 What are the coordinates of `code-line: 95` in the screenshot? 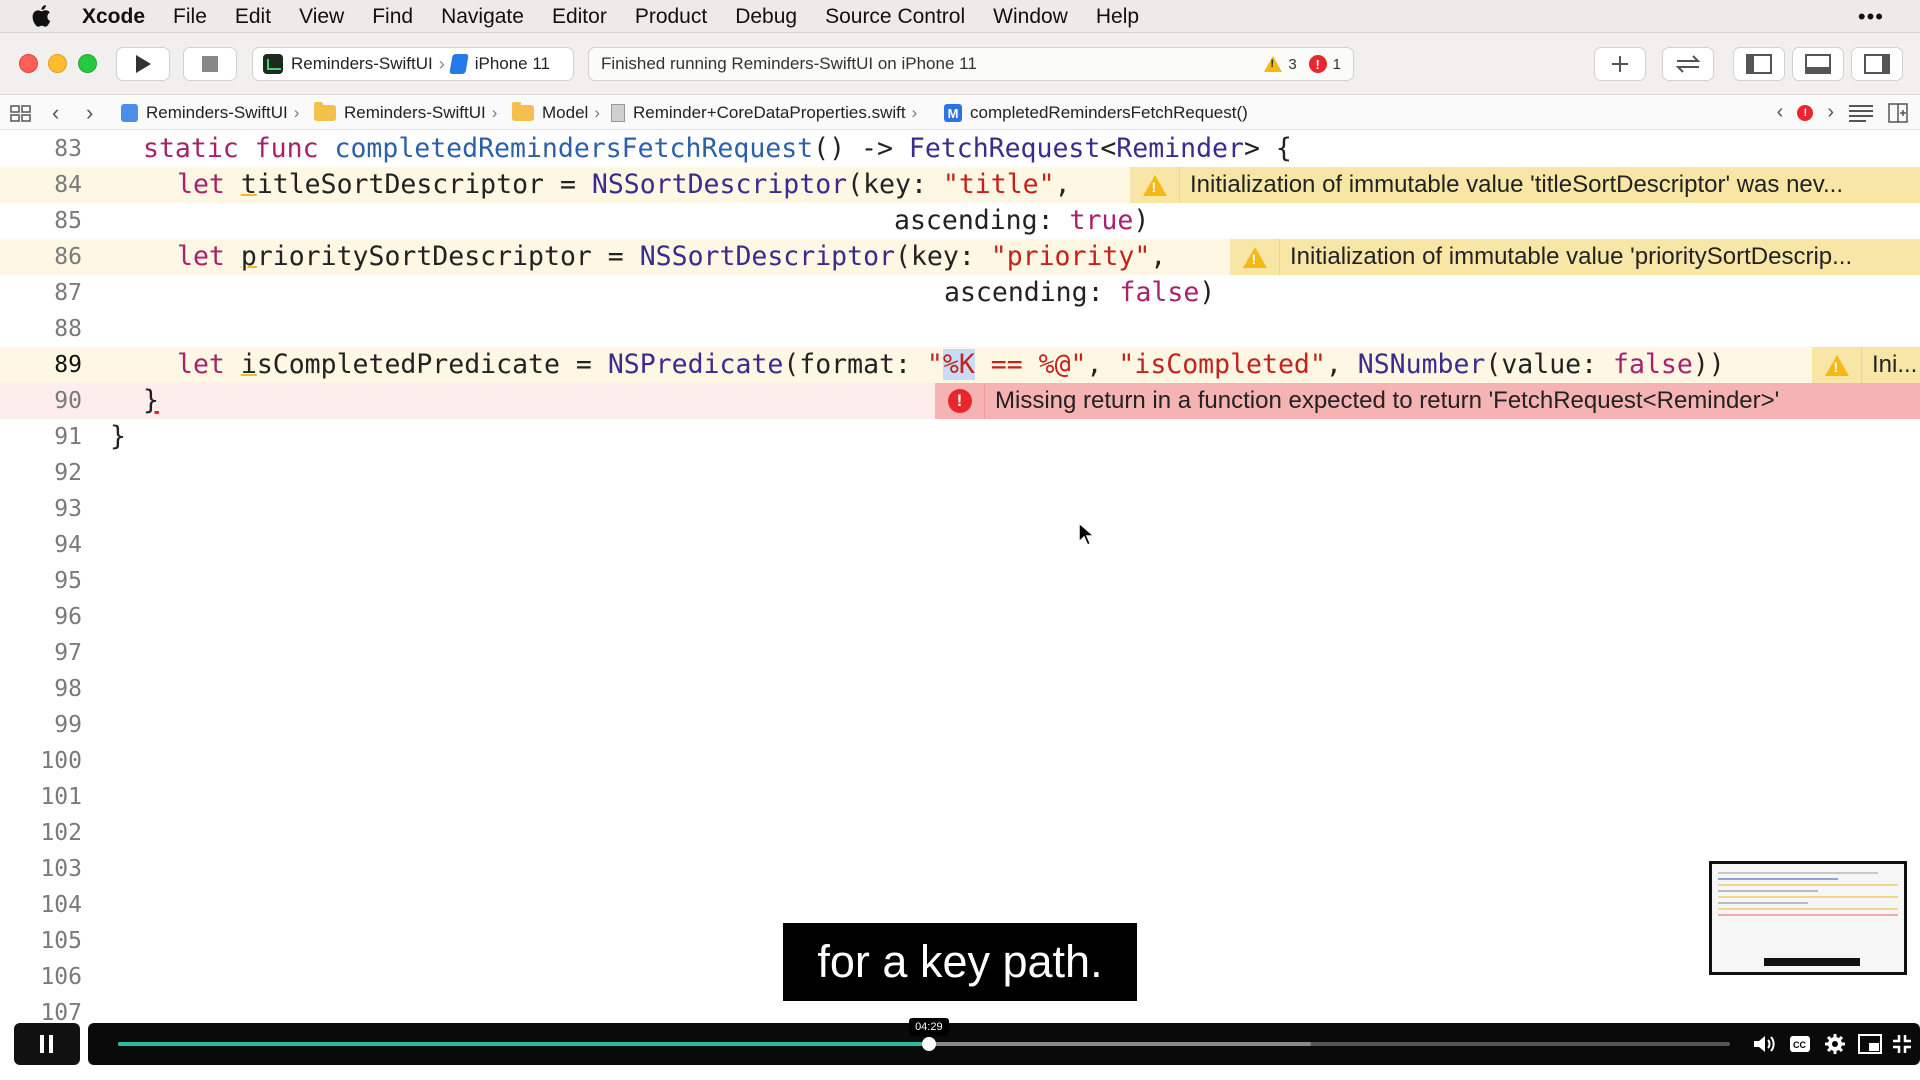 It's located at (960, 581).